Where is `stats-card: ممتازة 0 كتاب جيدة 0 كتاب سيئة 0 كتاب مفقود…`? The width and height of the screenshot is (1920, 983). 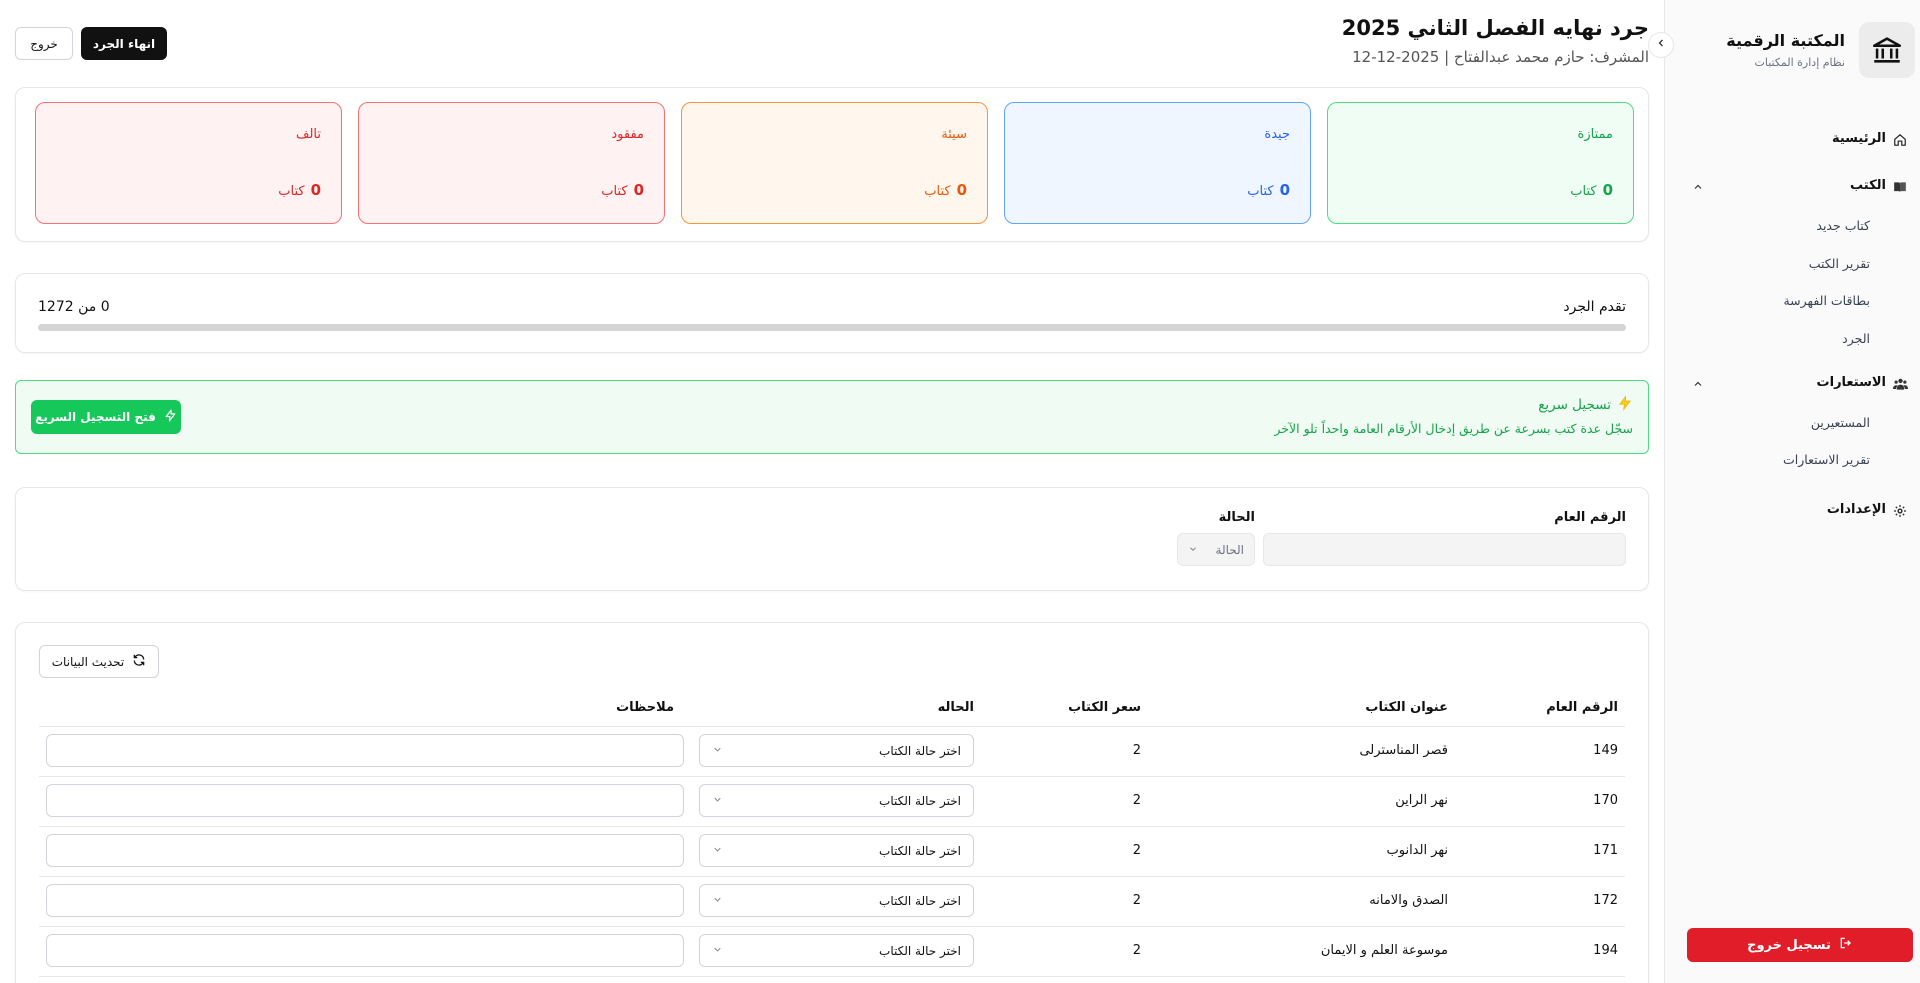 stats-card: ممتازة 0 كتاب جيدة 0 كتاب سيئة 0 كتاب مفقود… is located at coordinates (832, 164).